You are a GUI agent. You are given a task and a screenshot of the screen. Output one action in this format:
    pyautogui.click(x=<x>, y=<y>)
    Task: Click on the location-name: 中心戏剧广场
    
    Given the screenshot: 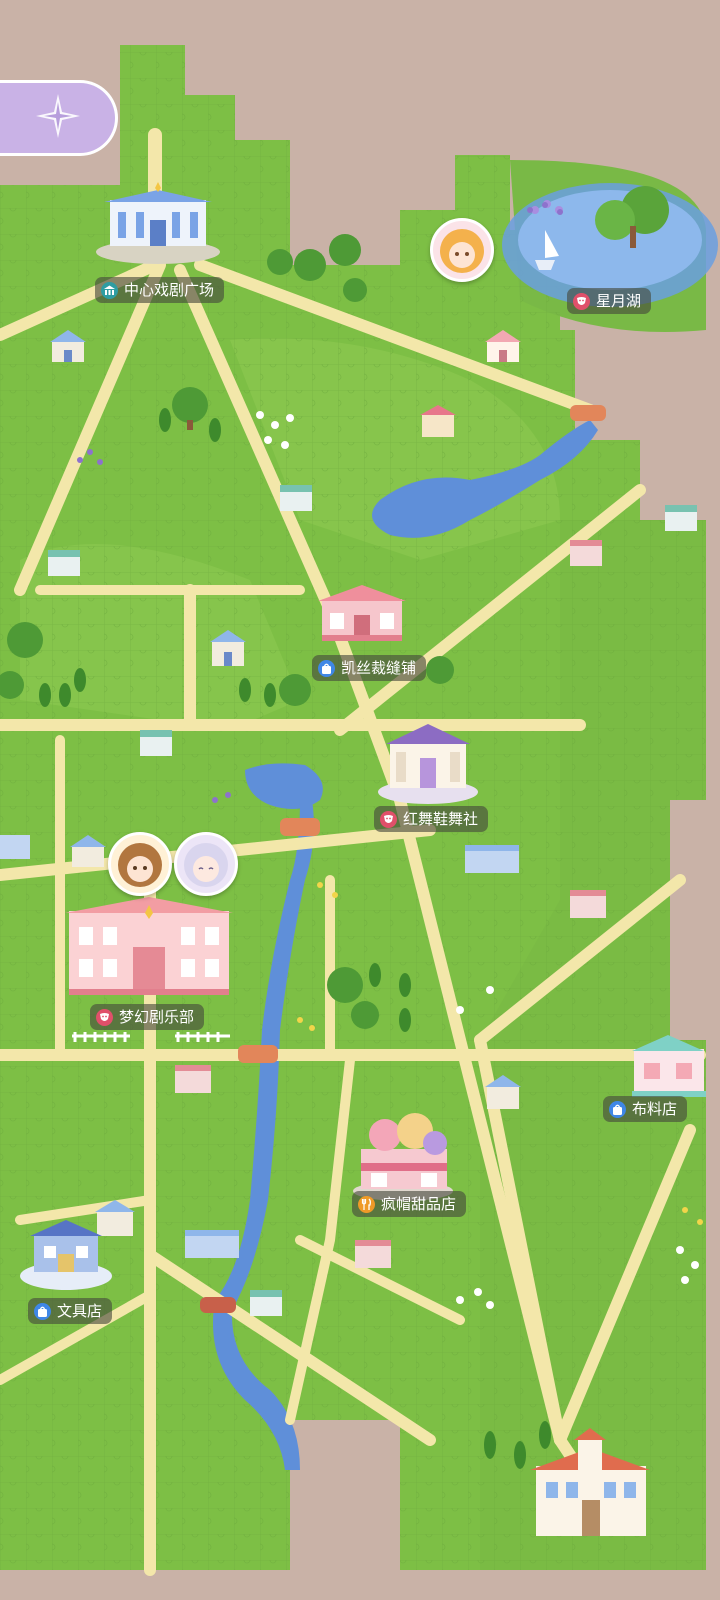 What is the action you would take?
    pyautogui.click(x=169, y=290)
    